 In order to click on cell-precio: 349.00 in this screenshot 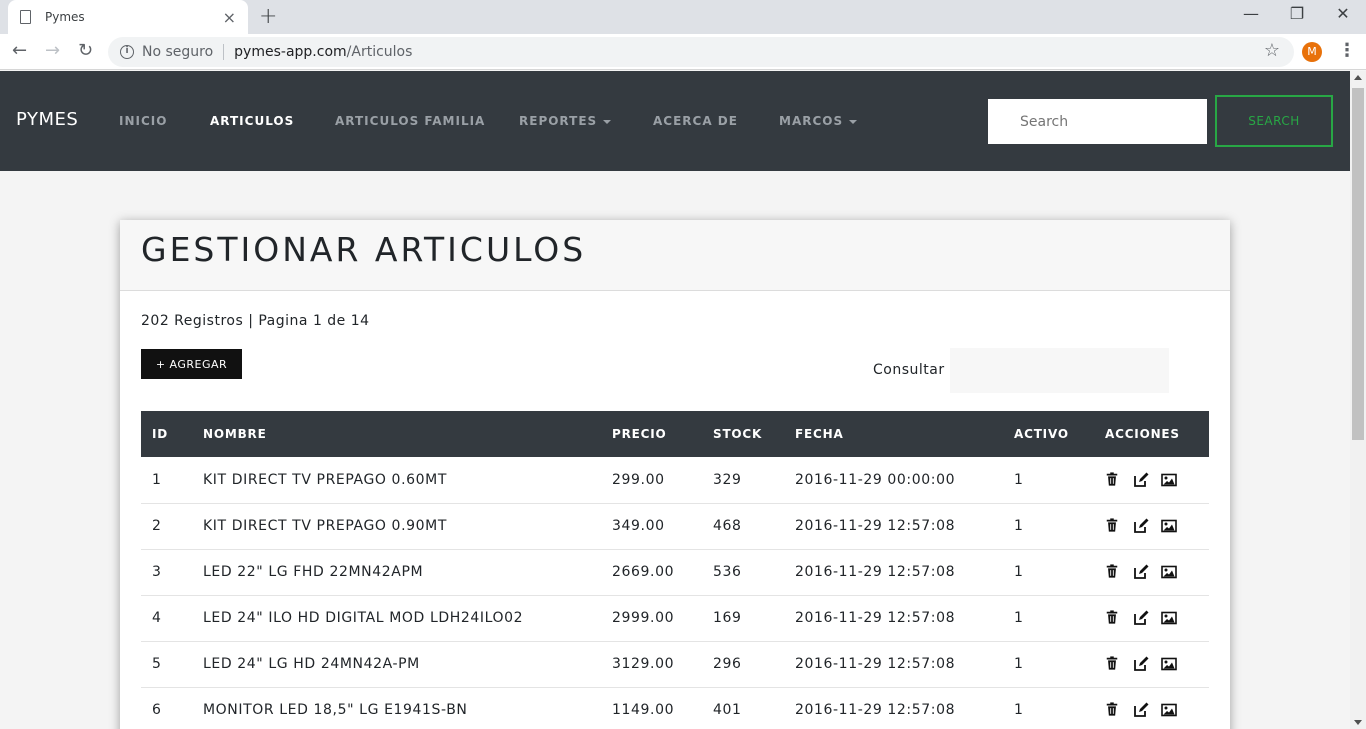, I will do `click(651, 526)`.